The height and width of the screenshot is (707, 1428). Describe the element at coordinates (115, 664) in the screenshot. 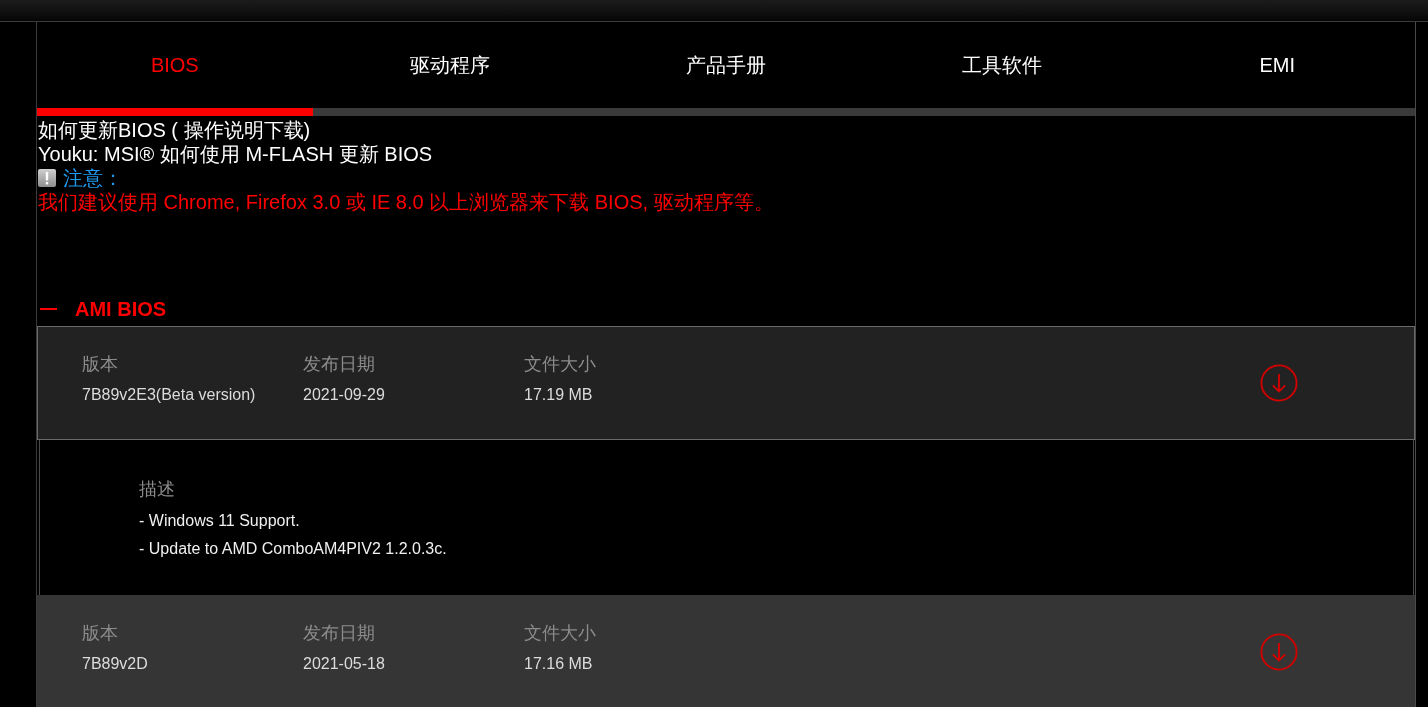

I see `field-value: 7B89v2D` at that location.